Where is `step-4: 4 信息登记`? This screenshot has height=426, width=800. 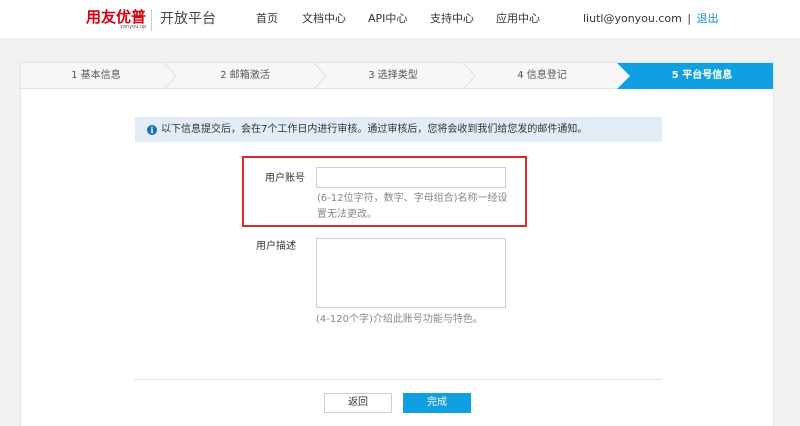 step-4: 4 信息登记 is located at coordinates (542, 75).